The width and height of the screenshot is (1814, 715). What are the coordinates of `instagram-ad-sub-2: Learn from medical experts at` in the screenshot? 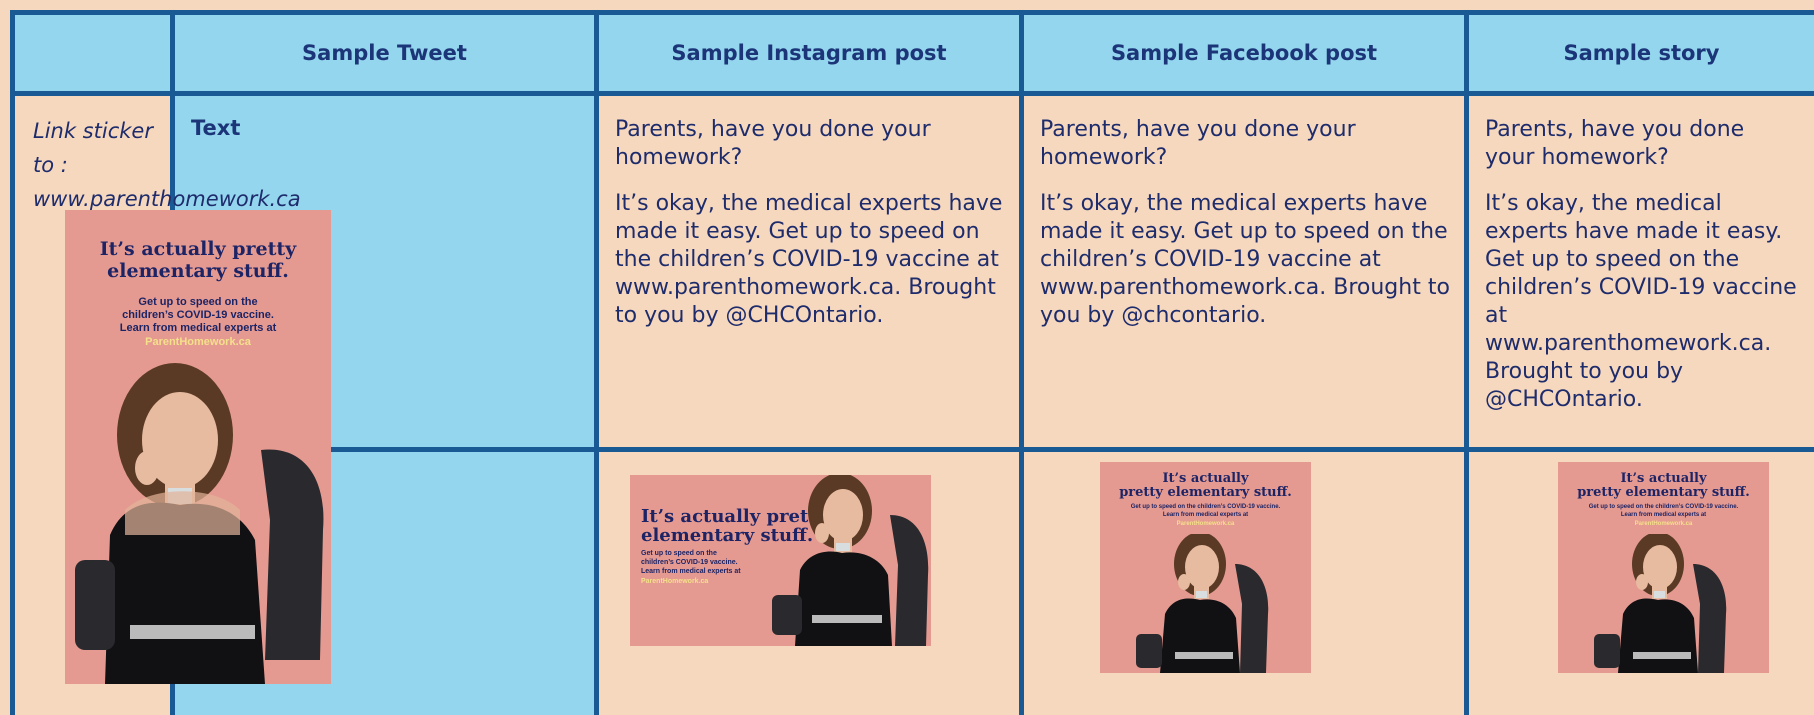 It's located at (1205, 515).